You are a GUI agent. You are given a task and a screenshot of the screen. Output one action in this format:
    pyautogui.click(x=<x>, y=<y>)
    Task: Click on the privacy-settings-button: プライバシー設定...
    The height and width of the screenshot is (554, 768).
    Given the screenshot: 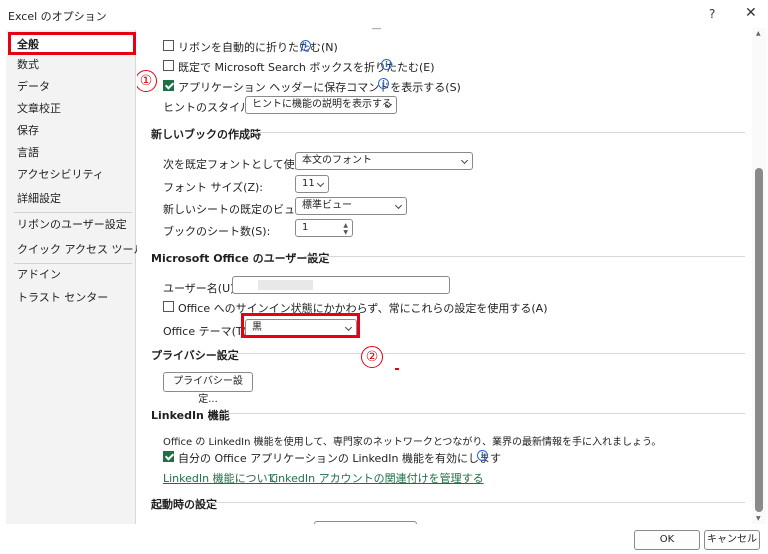 What is the action you would take?
    pyautogui.click(x=208, y=388)
    